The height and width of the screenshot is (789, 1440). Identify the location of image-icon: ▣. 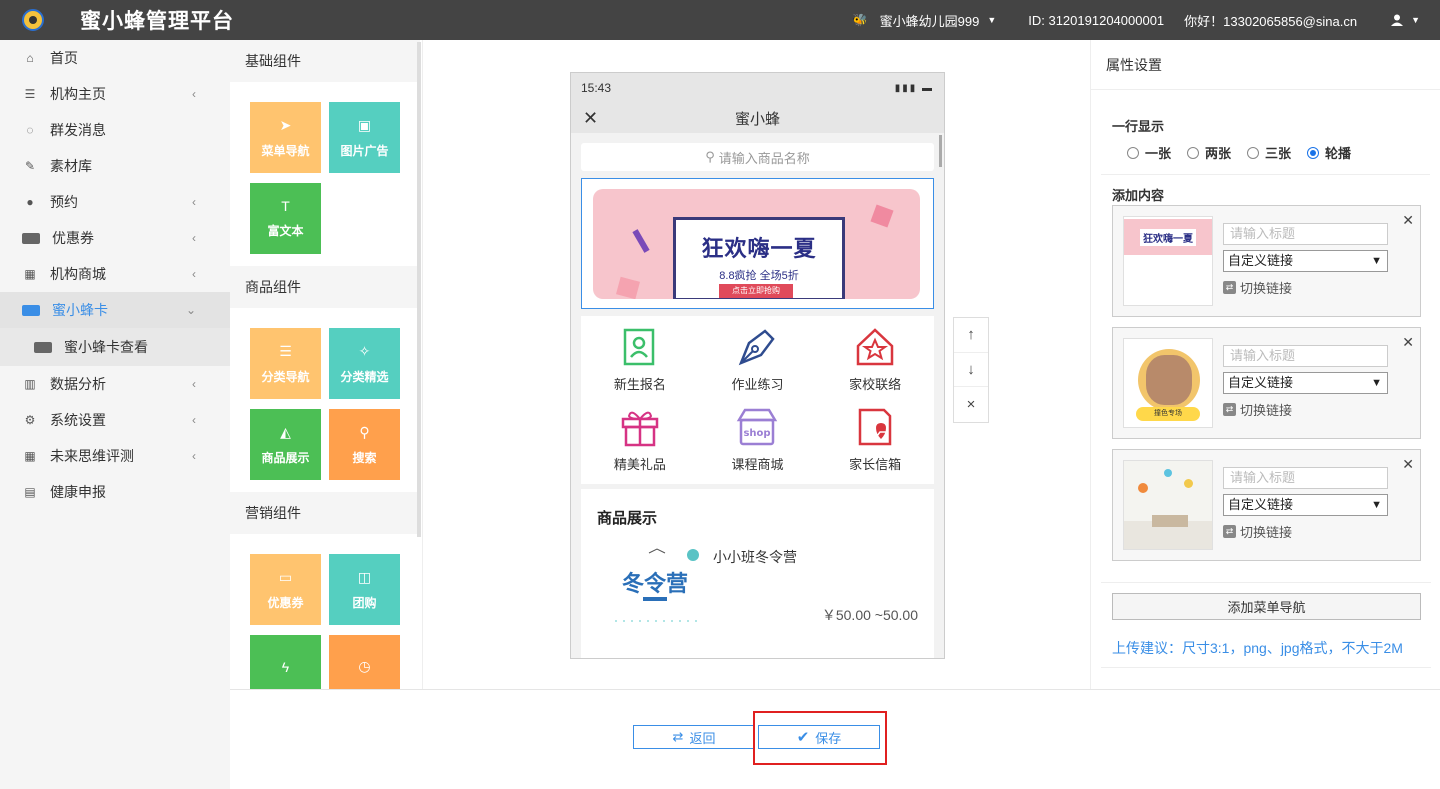
(364, 124).